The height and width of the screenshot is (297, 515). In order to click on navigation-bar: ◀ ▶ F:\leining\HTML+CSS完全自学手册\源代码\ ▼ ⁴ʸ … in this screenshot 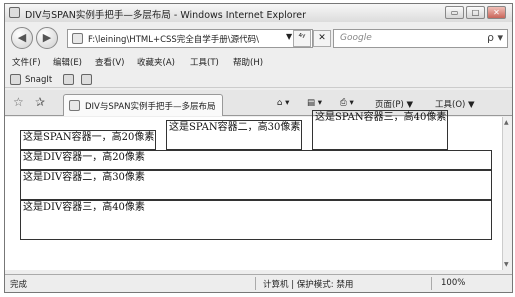, I will do `click(258, 38)`.